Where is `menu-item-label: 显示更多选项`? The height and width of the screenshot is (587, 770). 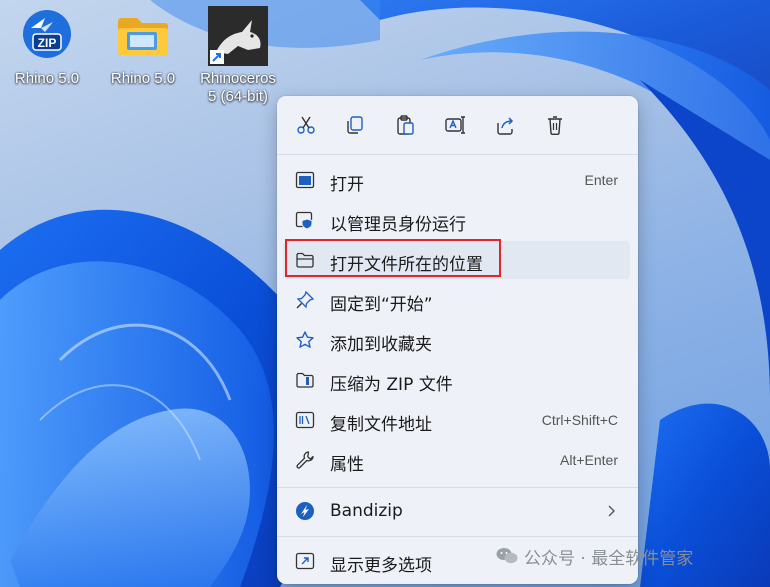
menu-item-label: 显示更多选项 is located at coordinates (381, 566).